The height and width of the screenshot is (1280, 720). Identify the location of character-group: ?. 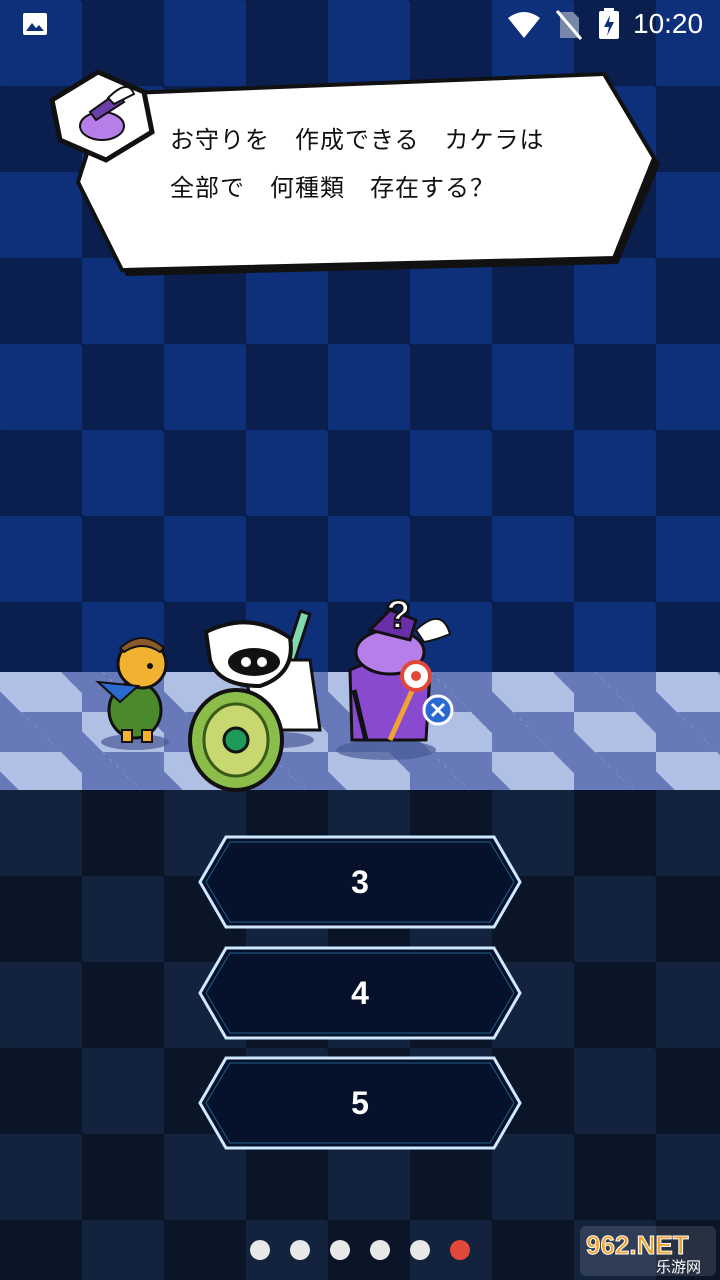
(274, 692).